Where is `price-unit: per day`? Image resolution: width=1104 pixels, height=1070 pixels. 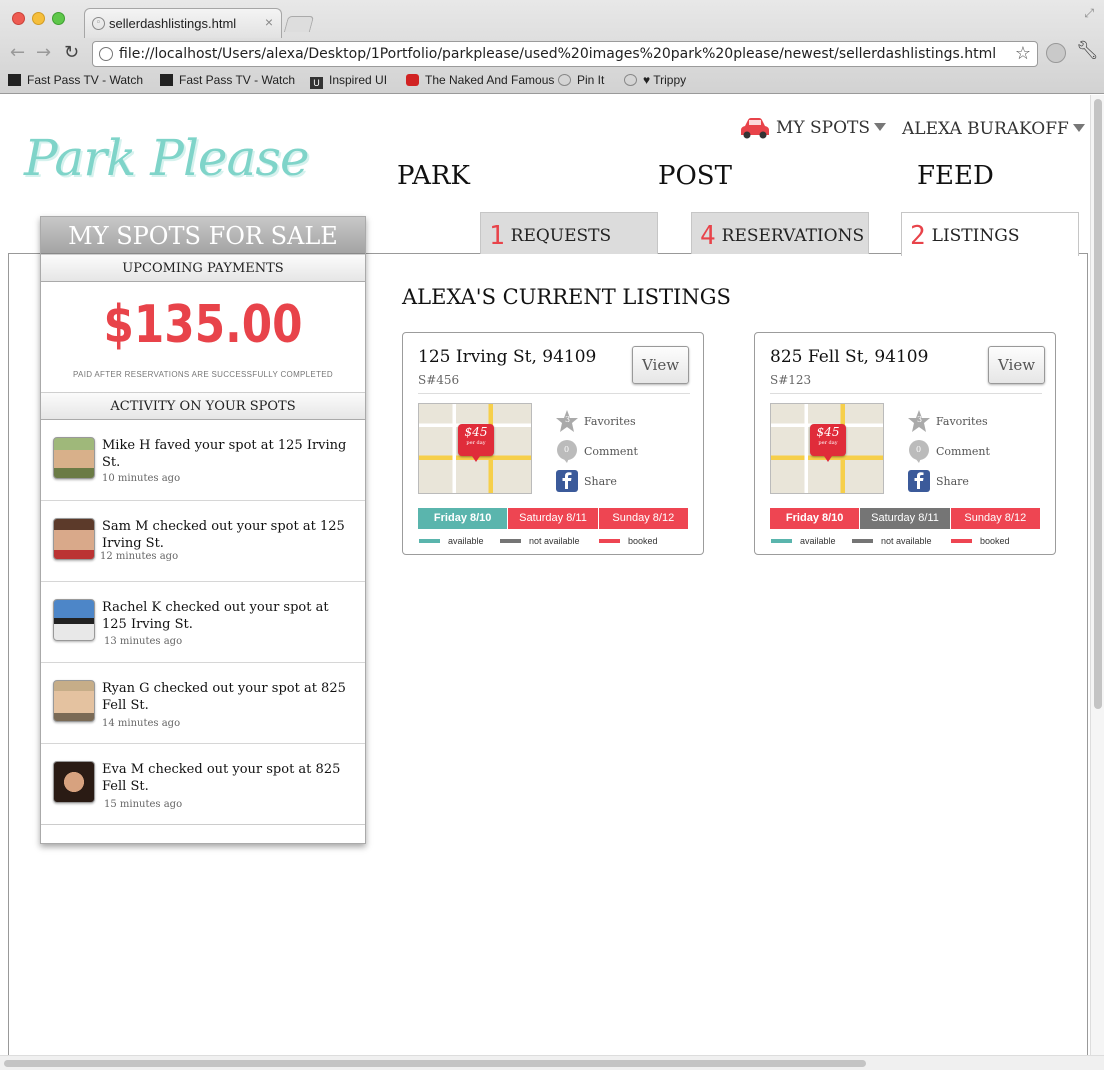
price-unit: per day is located at coordinates (476, 443).